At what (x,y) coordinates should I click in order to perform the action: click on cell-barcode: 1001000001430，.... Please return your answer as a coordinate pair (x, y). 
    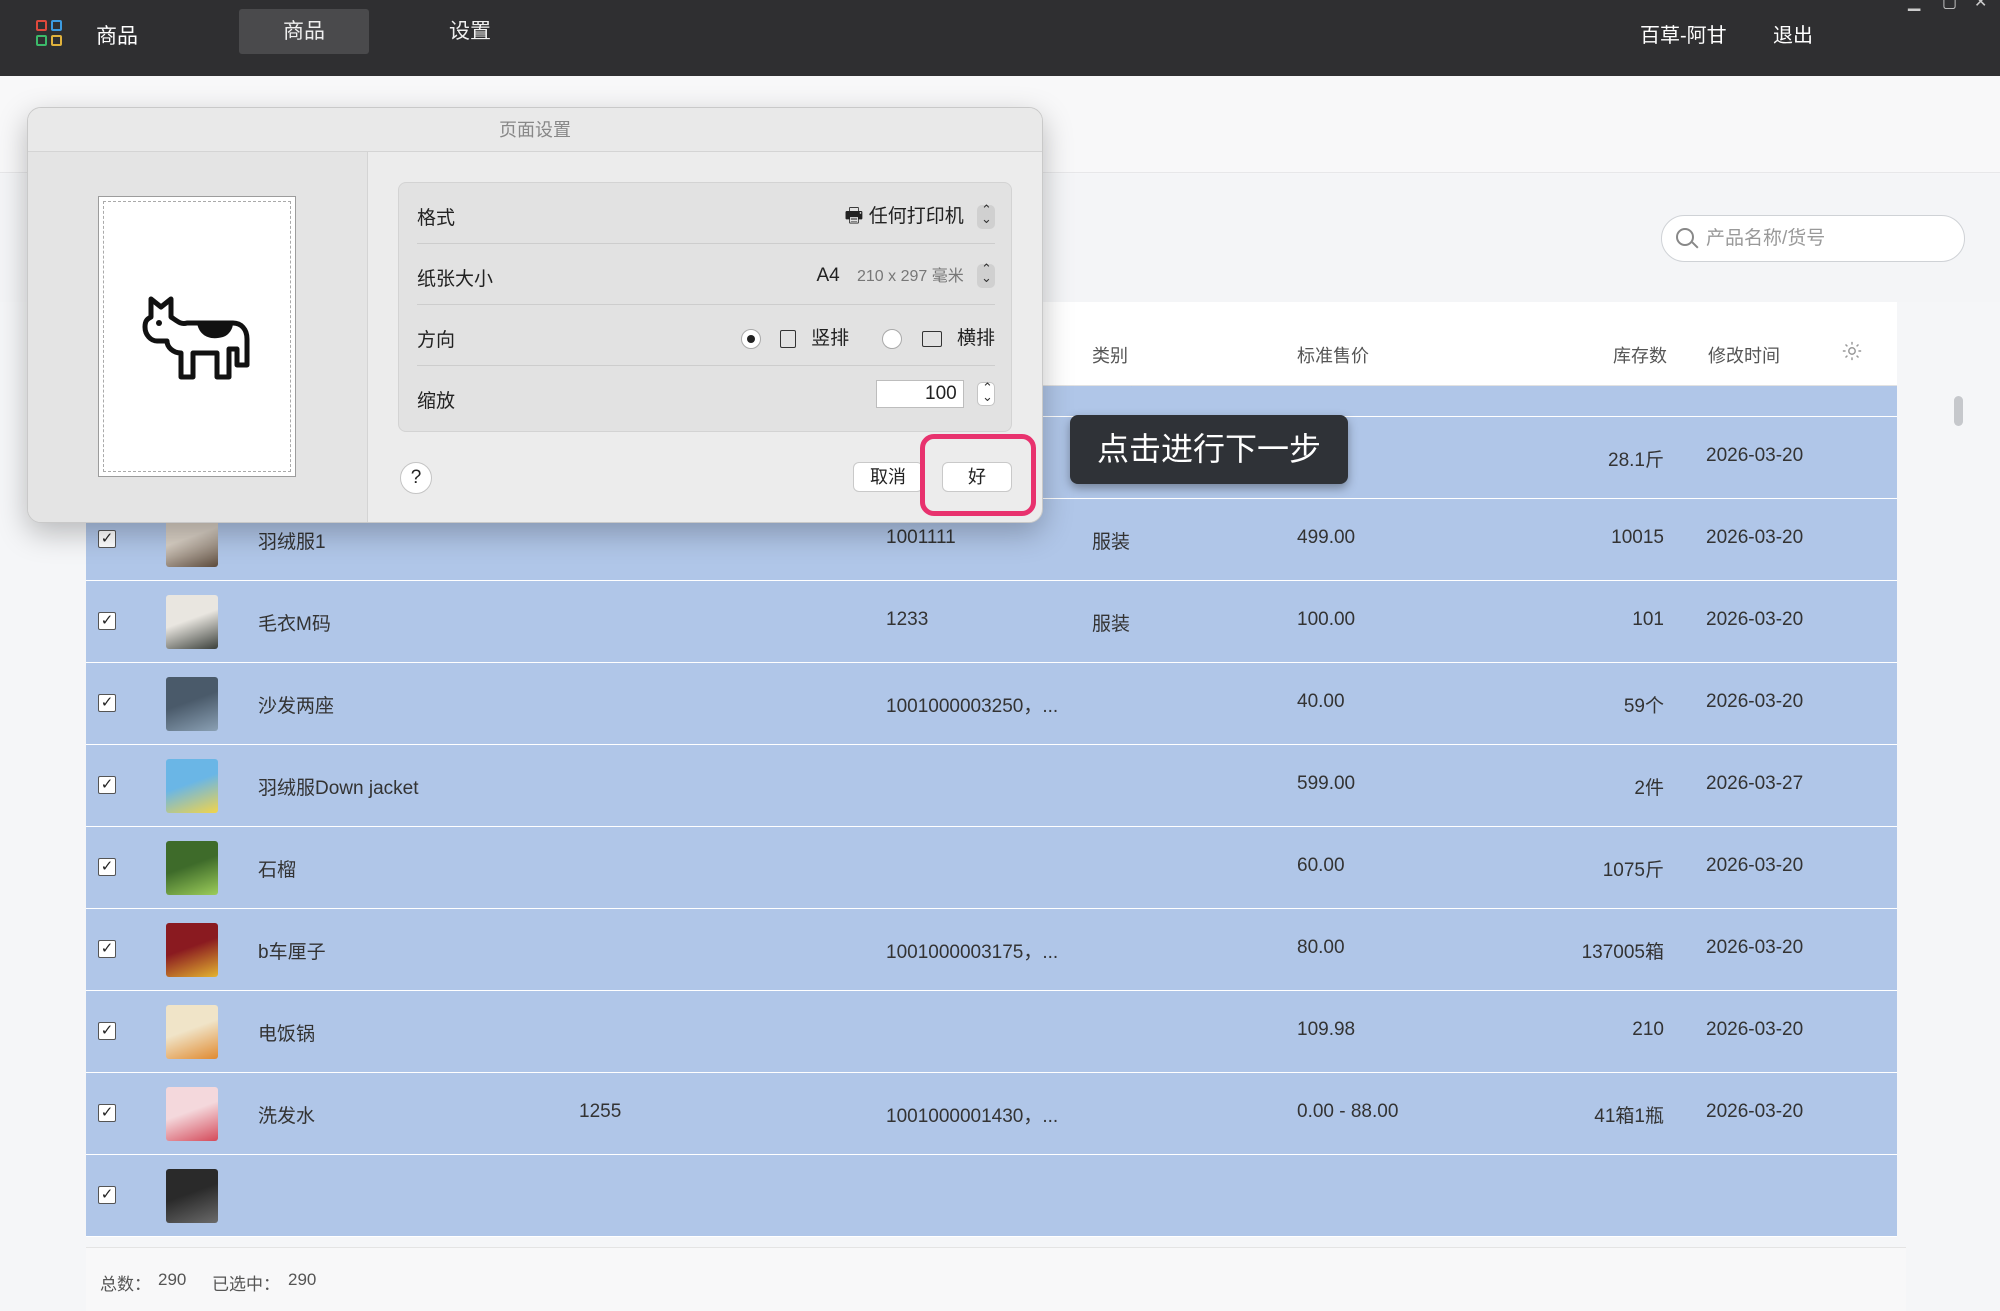
    Looking at the image, I should click on (972, 1116).